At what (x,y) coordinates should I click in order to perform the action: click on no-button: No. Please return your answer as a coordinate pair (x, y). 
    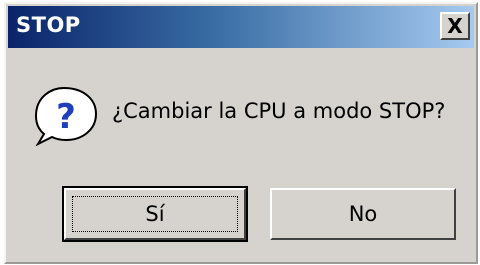
    Looking at the image, I should click on (363, 214).